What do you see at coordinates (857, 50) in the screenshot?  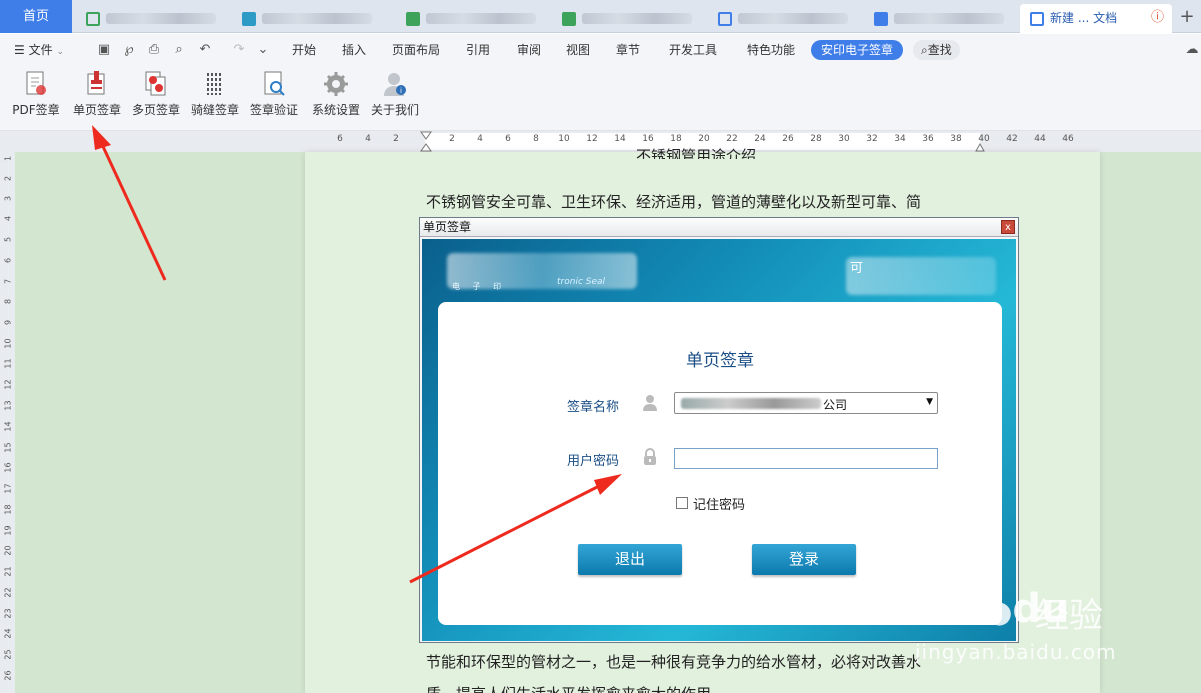 I see `menu-anyin-e-seal: 安印电子签章` at bounding box center [857, 50].